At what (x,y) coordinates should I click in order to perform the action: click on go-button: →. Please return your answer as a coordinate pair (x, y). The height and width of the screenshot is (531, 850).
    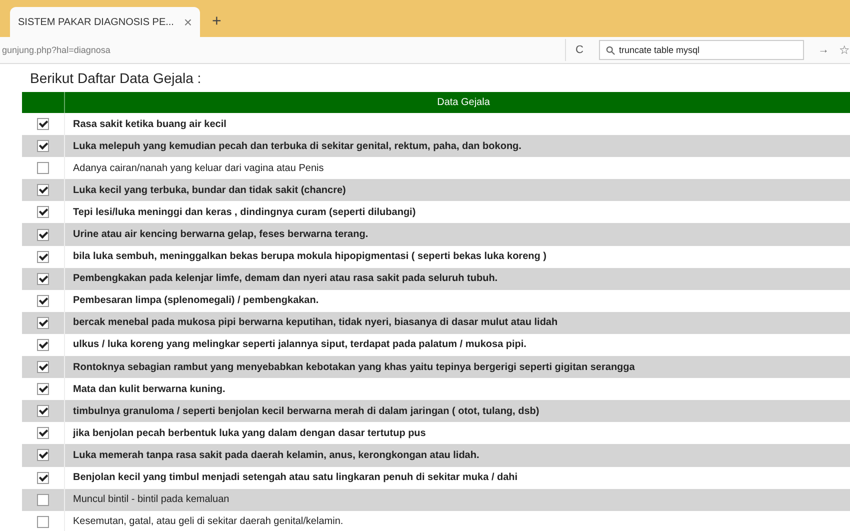
    Looking at the image, I should click on (823, 50).